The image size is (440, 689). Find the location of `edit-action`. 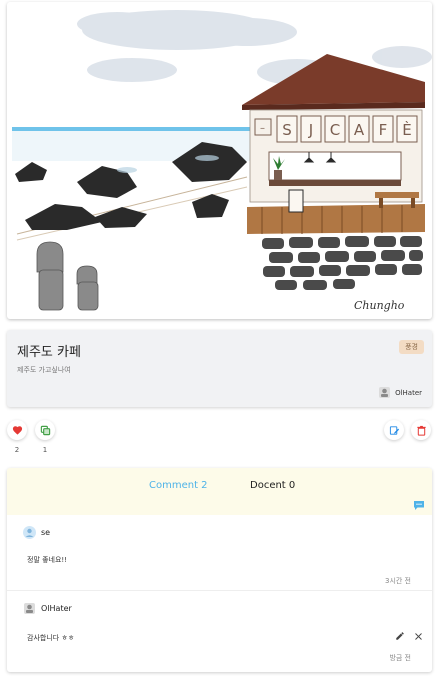

edit-action is located at coordinates (394, 430).